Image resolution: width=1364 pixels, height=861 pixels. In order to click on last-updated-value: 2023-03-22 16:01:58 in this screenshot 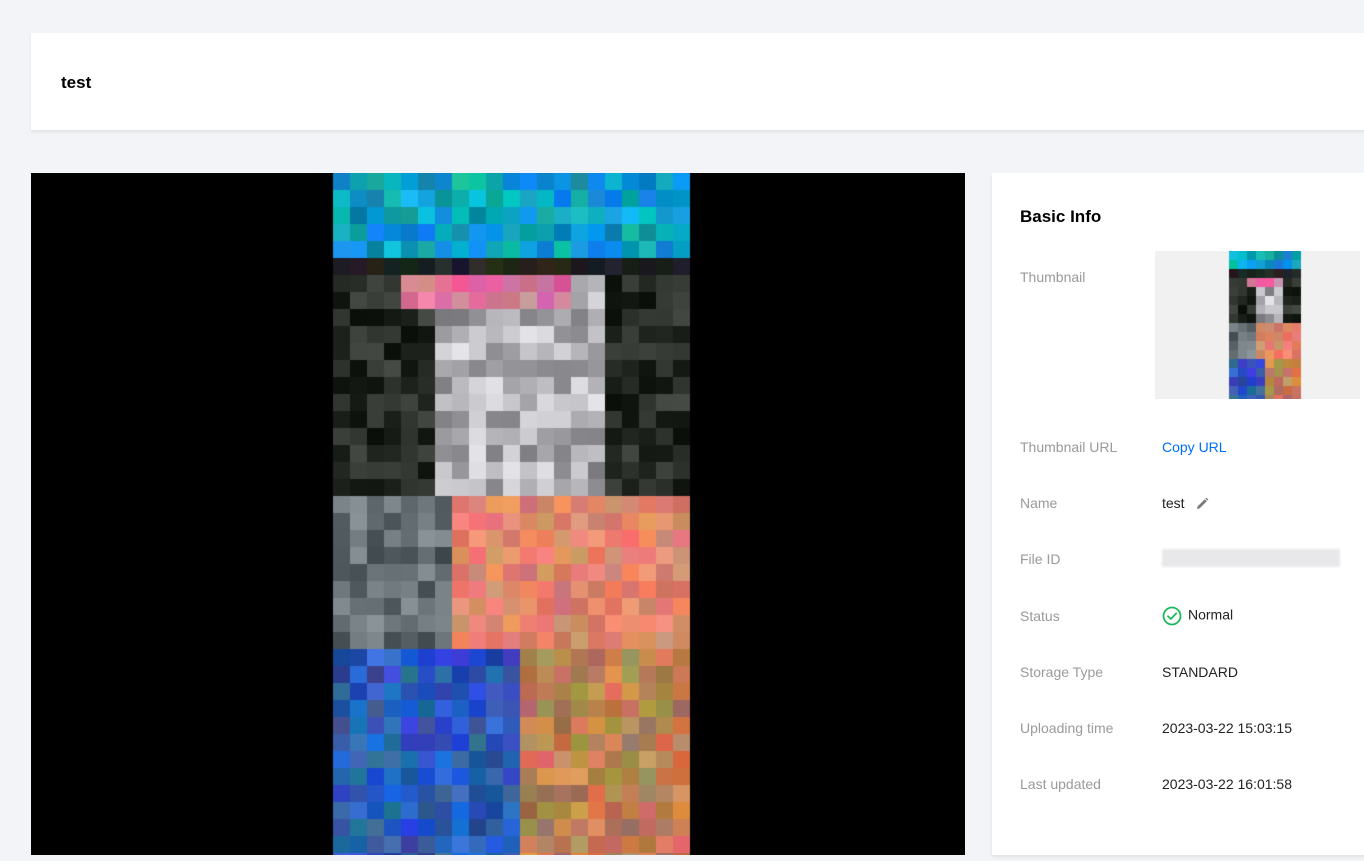, I will do `click(1227, 784)`.